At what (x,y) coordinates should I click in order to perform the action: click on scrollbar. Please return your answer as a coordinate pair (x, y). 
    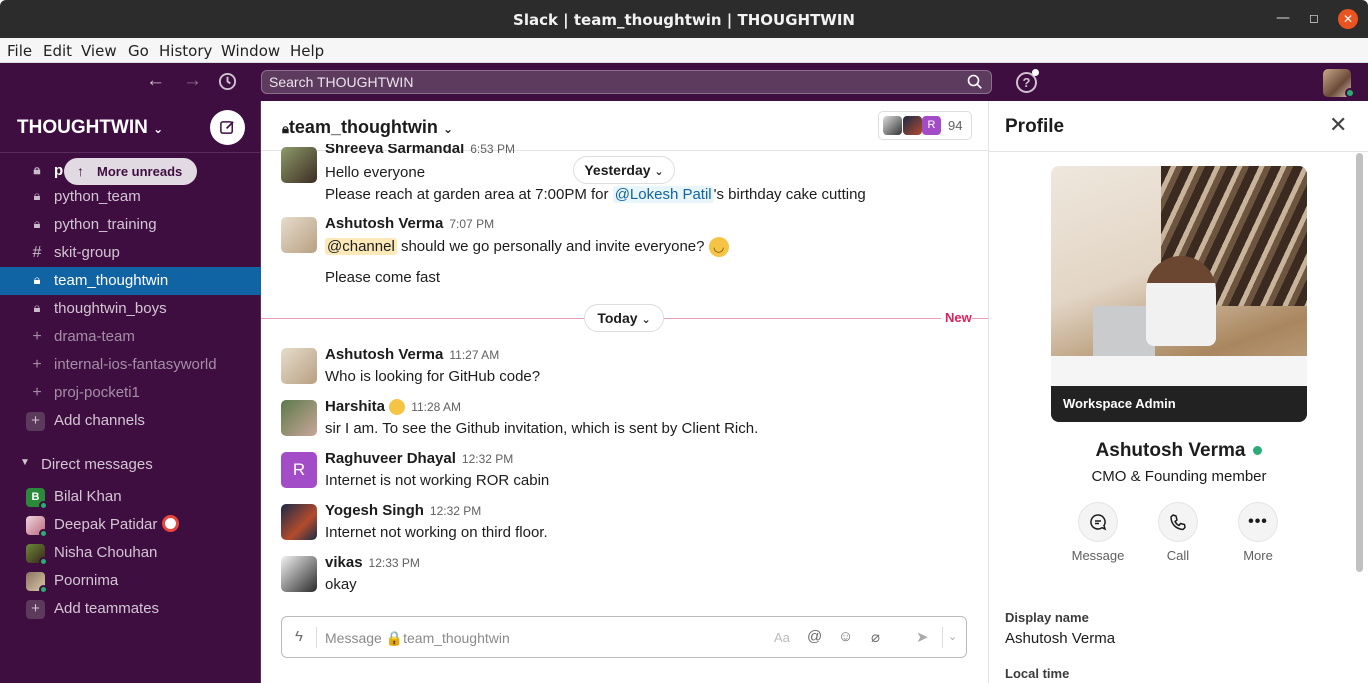
    Looking at the image, I should click on (1359, 362).